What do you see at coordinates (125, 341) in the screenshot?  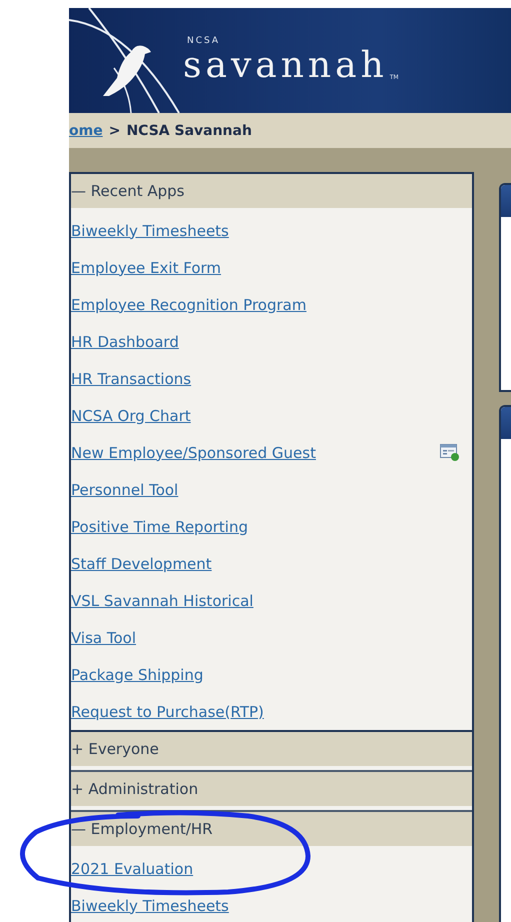 I see `app-link: HR Dashboard` at bounding box center [125, 341].